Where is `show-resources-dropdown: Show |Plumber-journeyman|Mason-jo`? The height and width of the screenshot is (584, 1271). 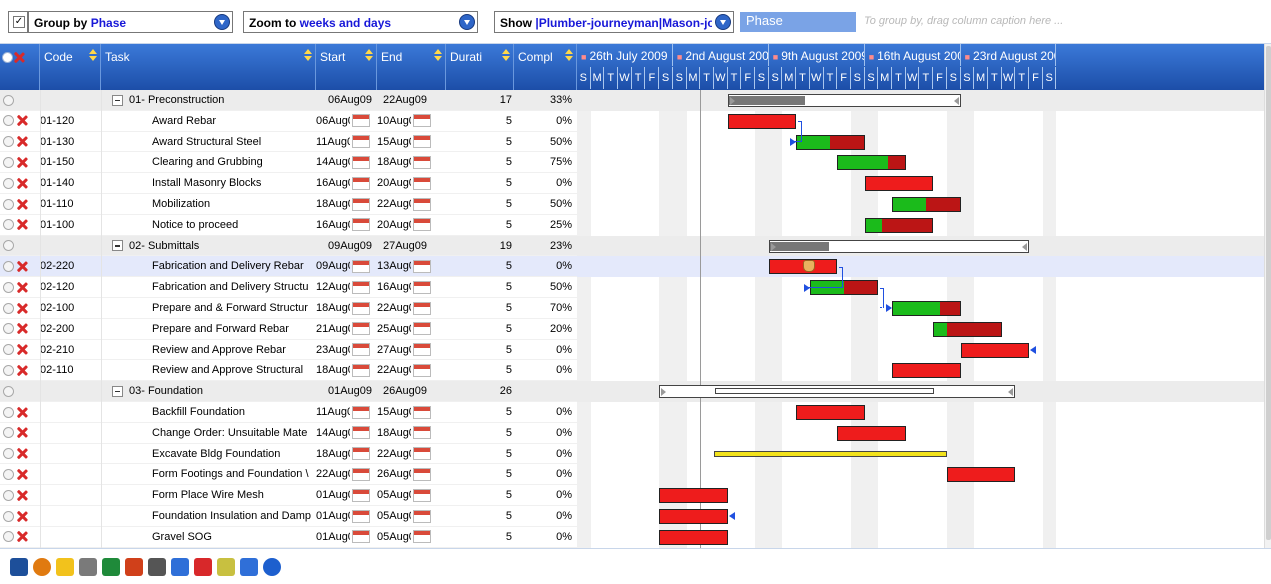
show-resources-dropdown: Show |Plumber-journeyman|Mason-jo is located at coordinates (614, 22).